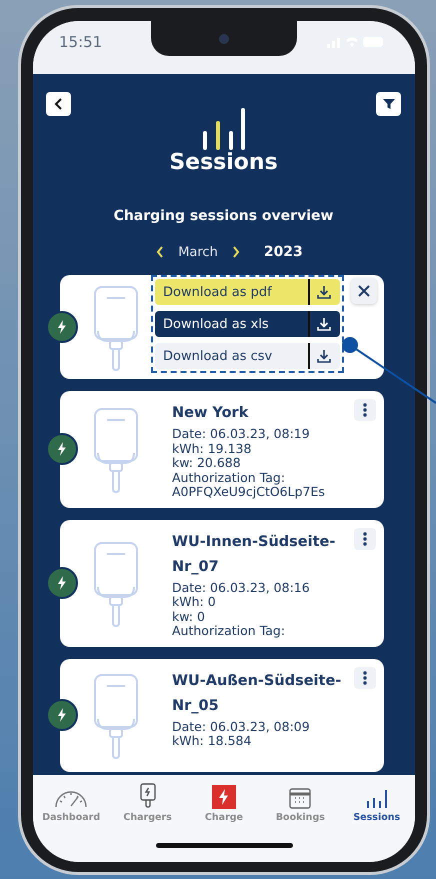  I want to click on session-detail: Date: 06.03.23, 08:09, so click(241, 727).